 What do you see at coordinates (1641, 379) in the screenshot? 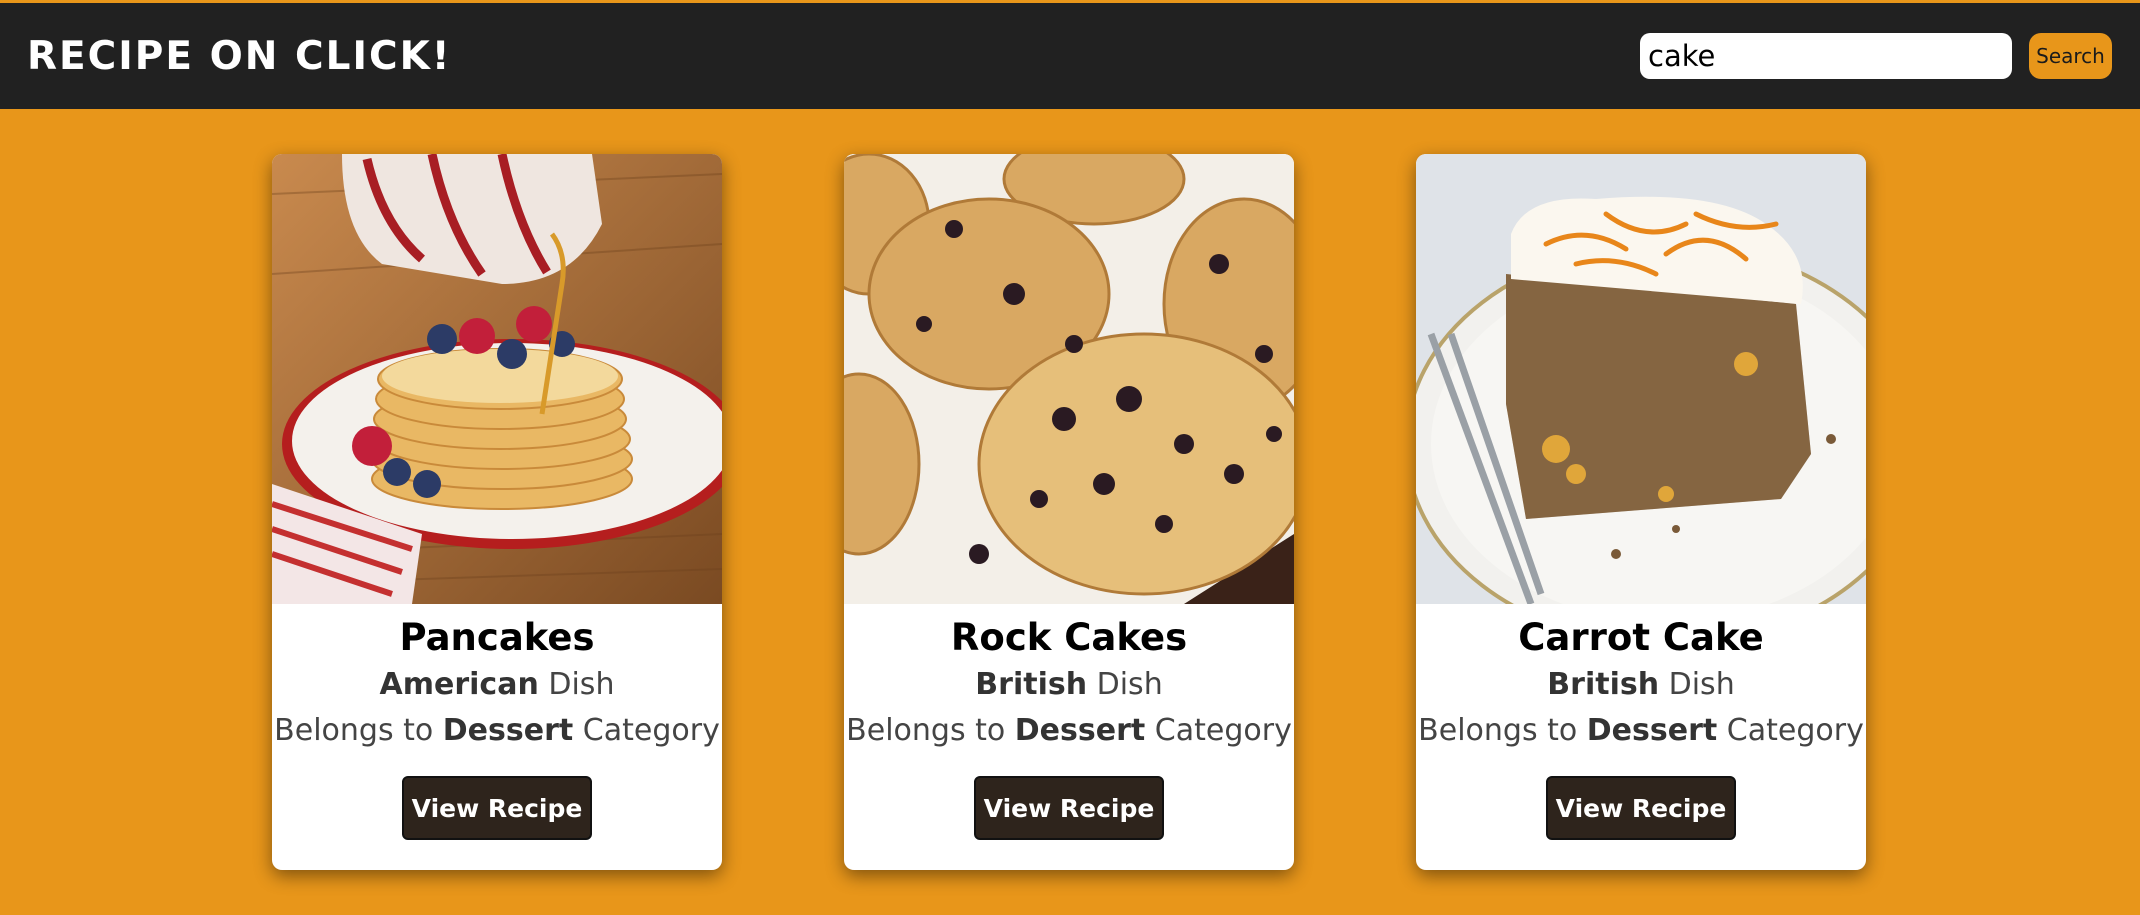
I see `recipe-image-carrot-cake` at bounding box center [1641, 379].